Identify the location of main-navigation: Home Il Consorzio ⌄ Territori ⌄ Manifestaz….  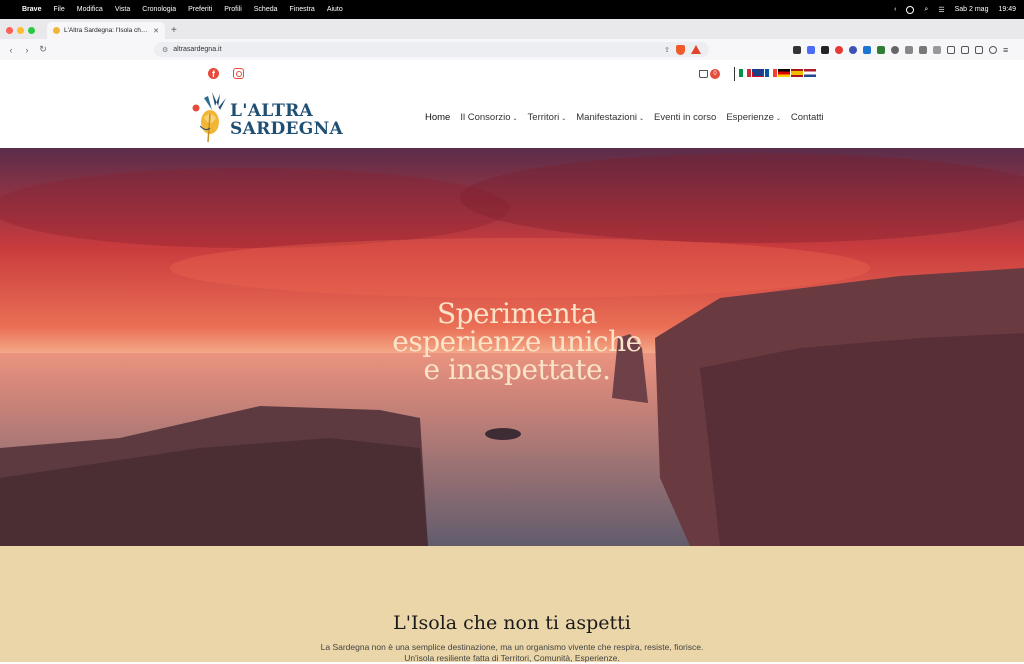
(624, 117).